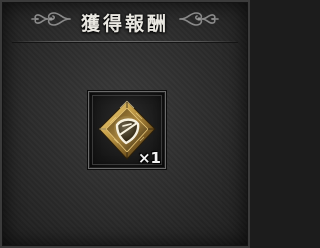 The width and height of the screenshot is (320, 248). I want to click on reward-item-slot: ×1, so click(127, 130).